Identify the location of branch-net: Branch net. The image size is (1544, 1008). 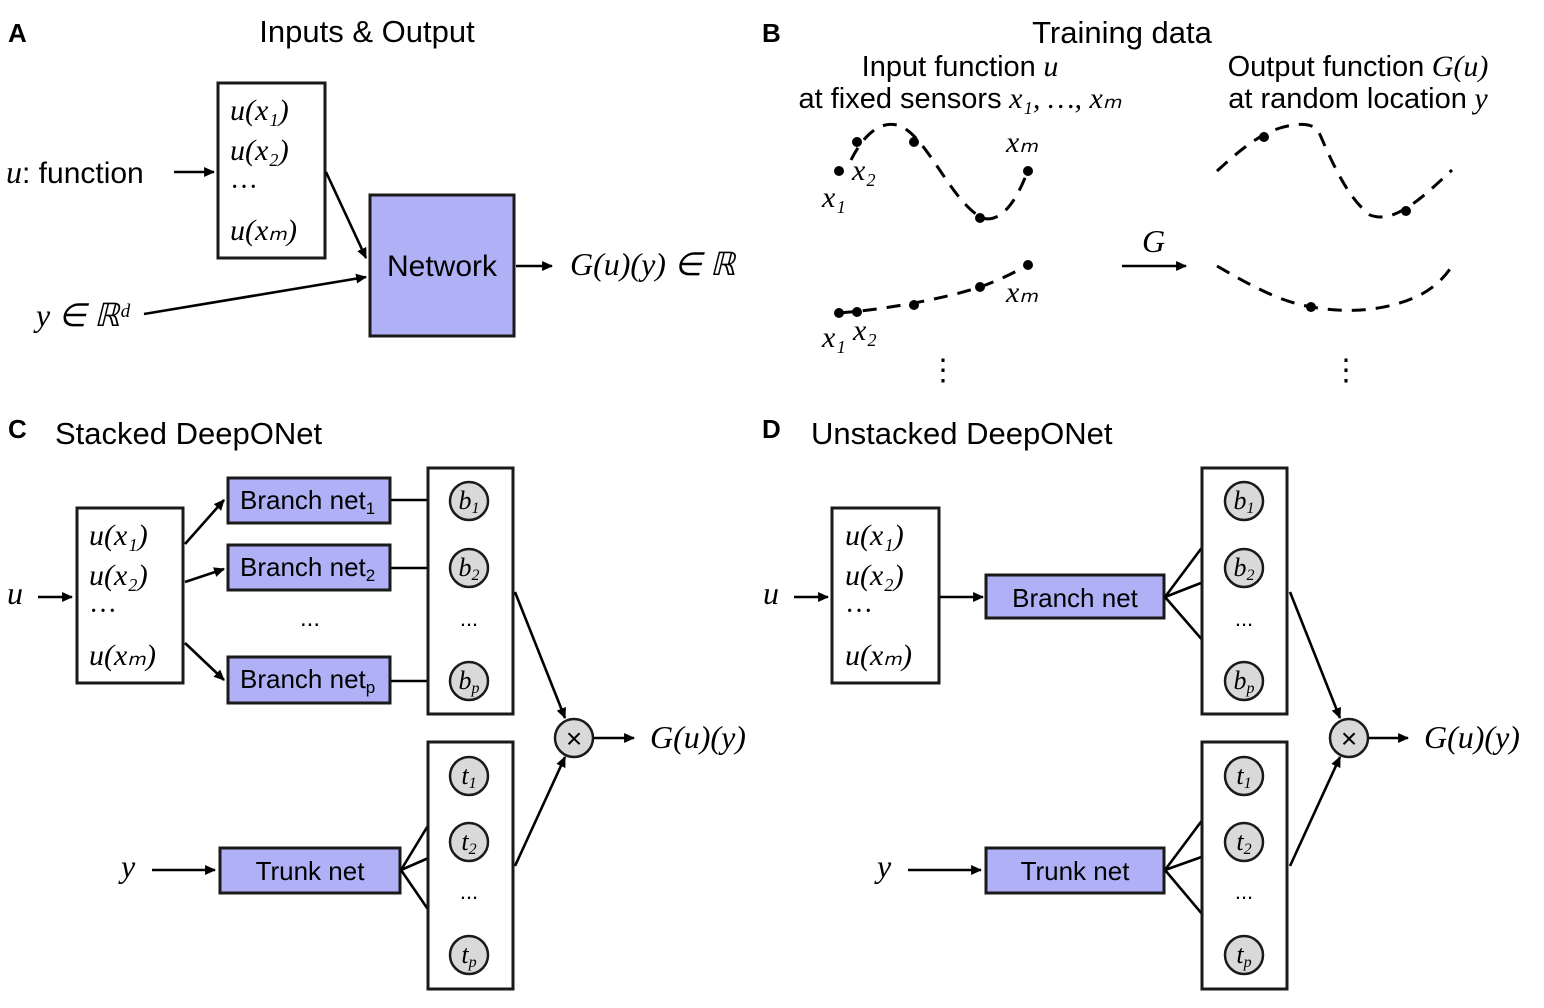
(1075, 596).